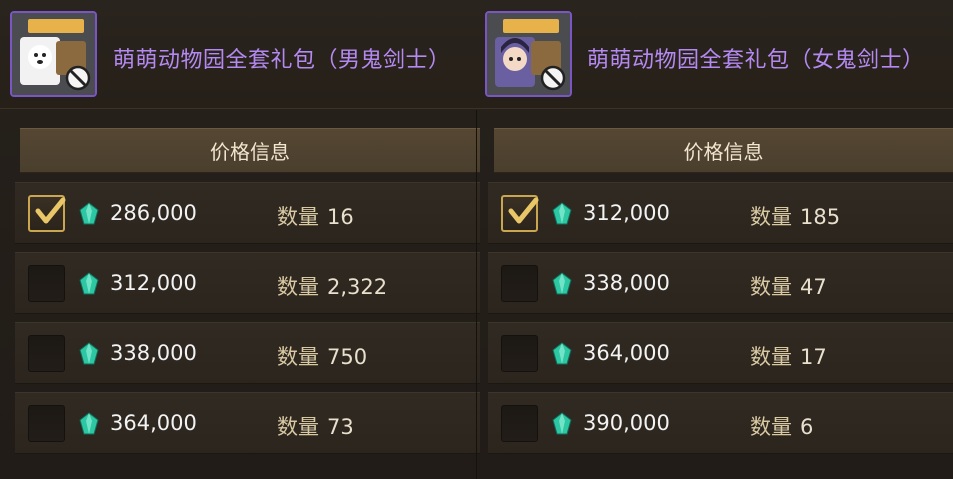 The height and width of the screenshot is (479, 953). Describe the element at coordinates (247, 283) in the screenshot. I see `price-row: 312,000 数量 2,322` at that location.